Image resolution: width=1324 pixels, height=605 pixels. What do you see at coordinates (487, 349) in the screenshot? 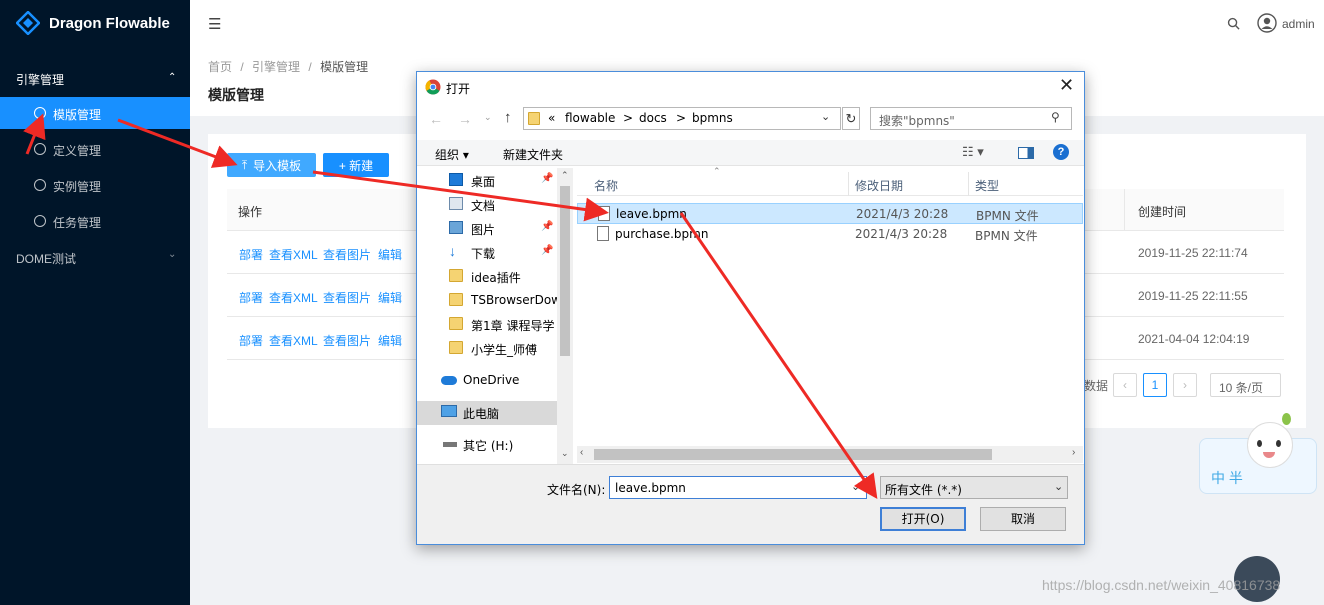
I see `tree-item-folder: 小学生_师傅` at bounding box center [487, 349].